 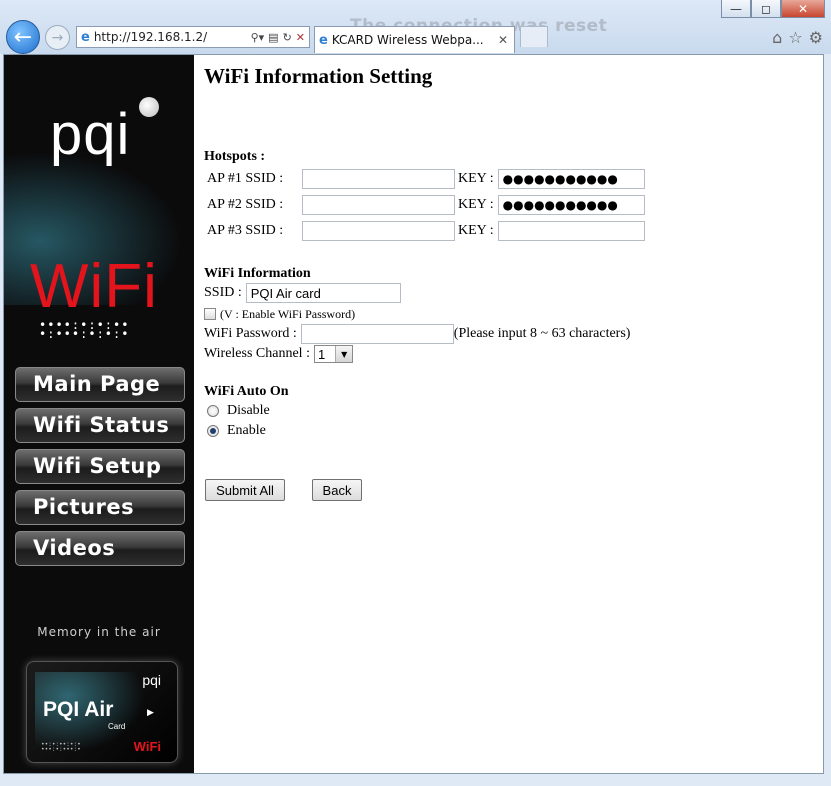 I want to click on maximize-icon: ◻, so click(x=766, y=9).